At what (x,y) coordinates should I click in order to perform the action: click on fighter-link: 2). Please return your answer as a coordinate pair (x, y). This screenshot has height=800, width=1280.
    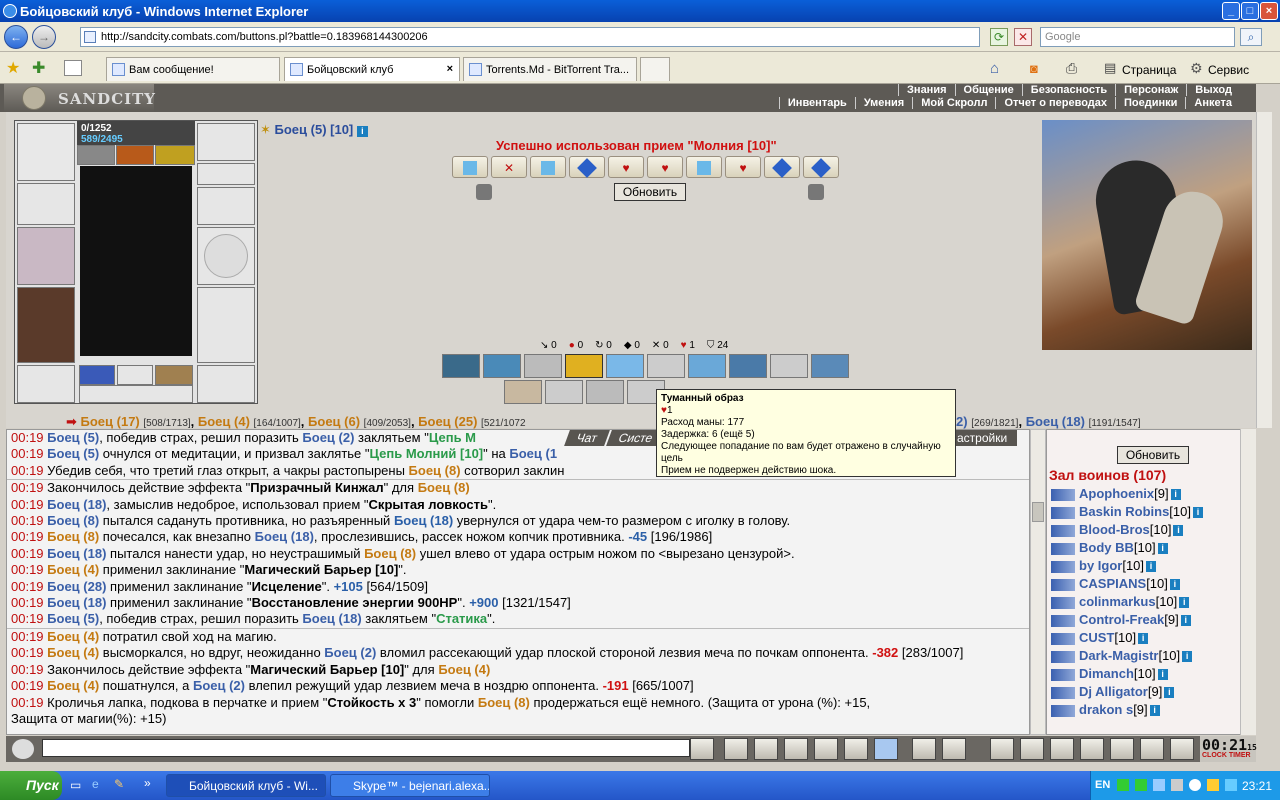
    Looking at the image, I should click on (962, 421).